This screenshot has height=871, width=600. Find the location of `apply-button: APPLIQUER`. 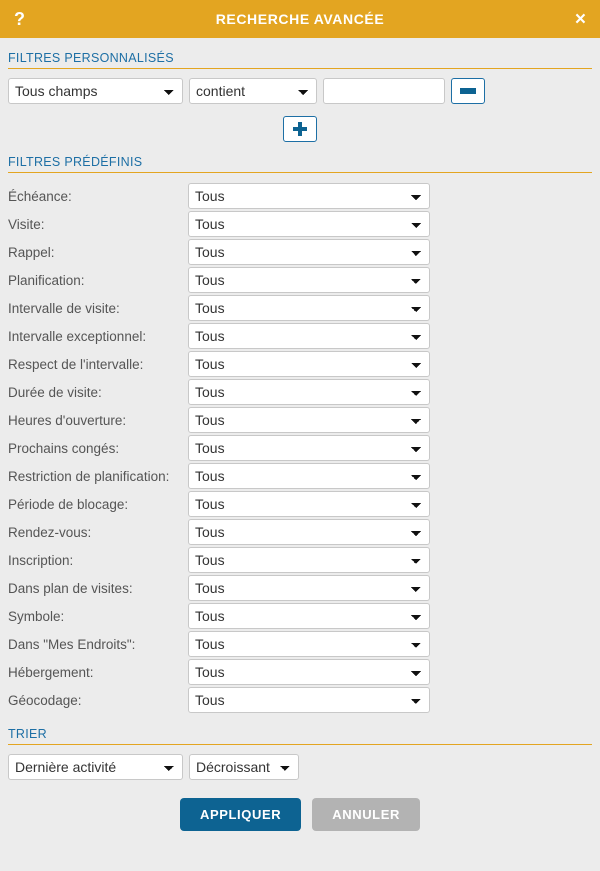

apply-button: APPLIQUER is located at coordinates (240, 814).